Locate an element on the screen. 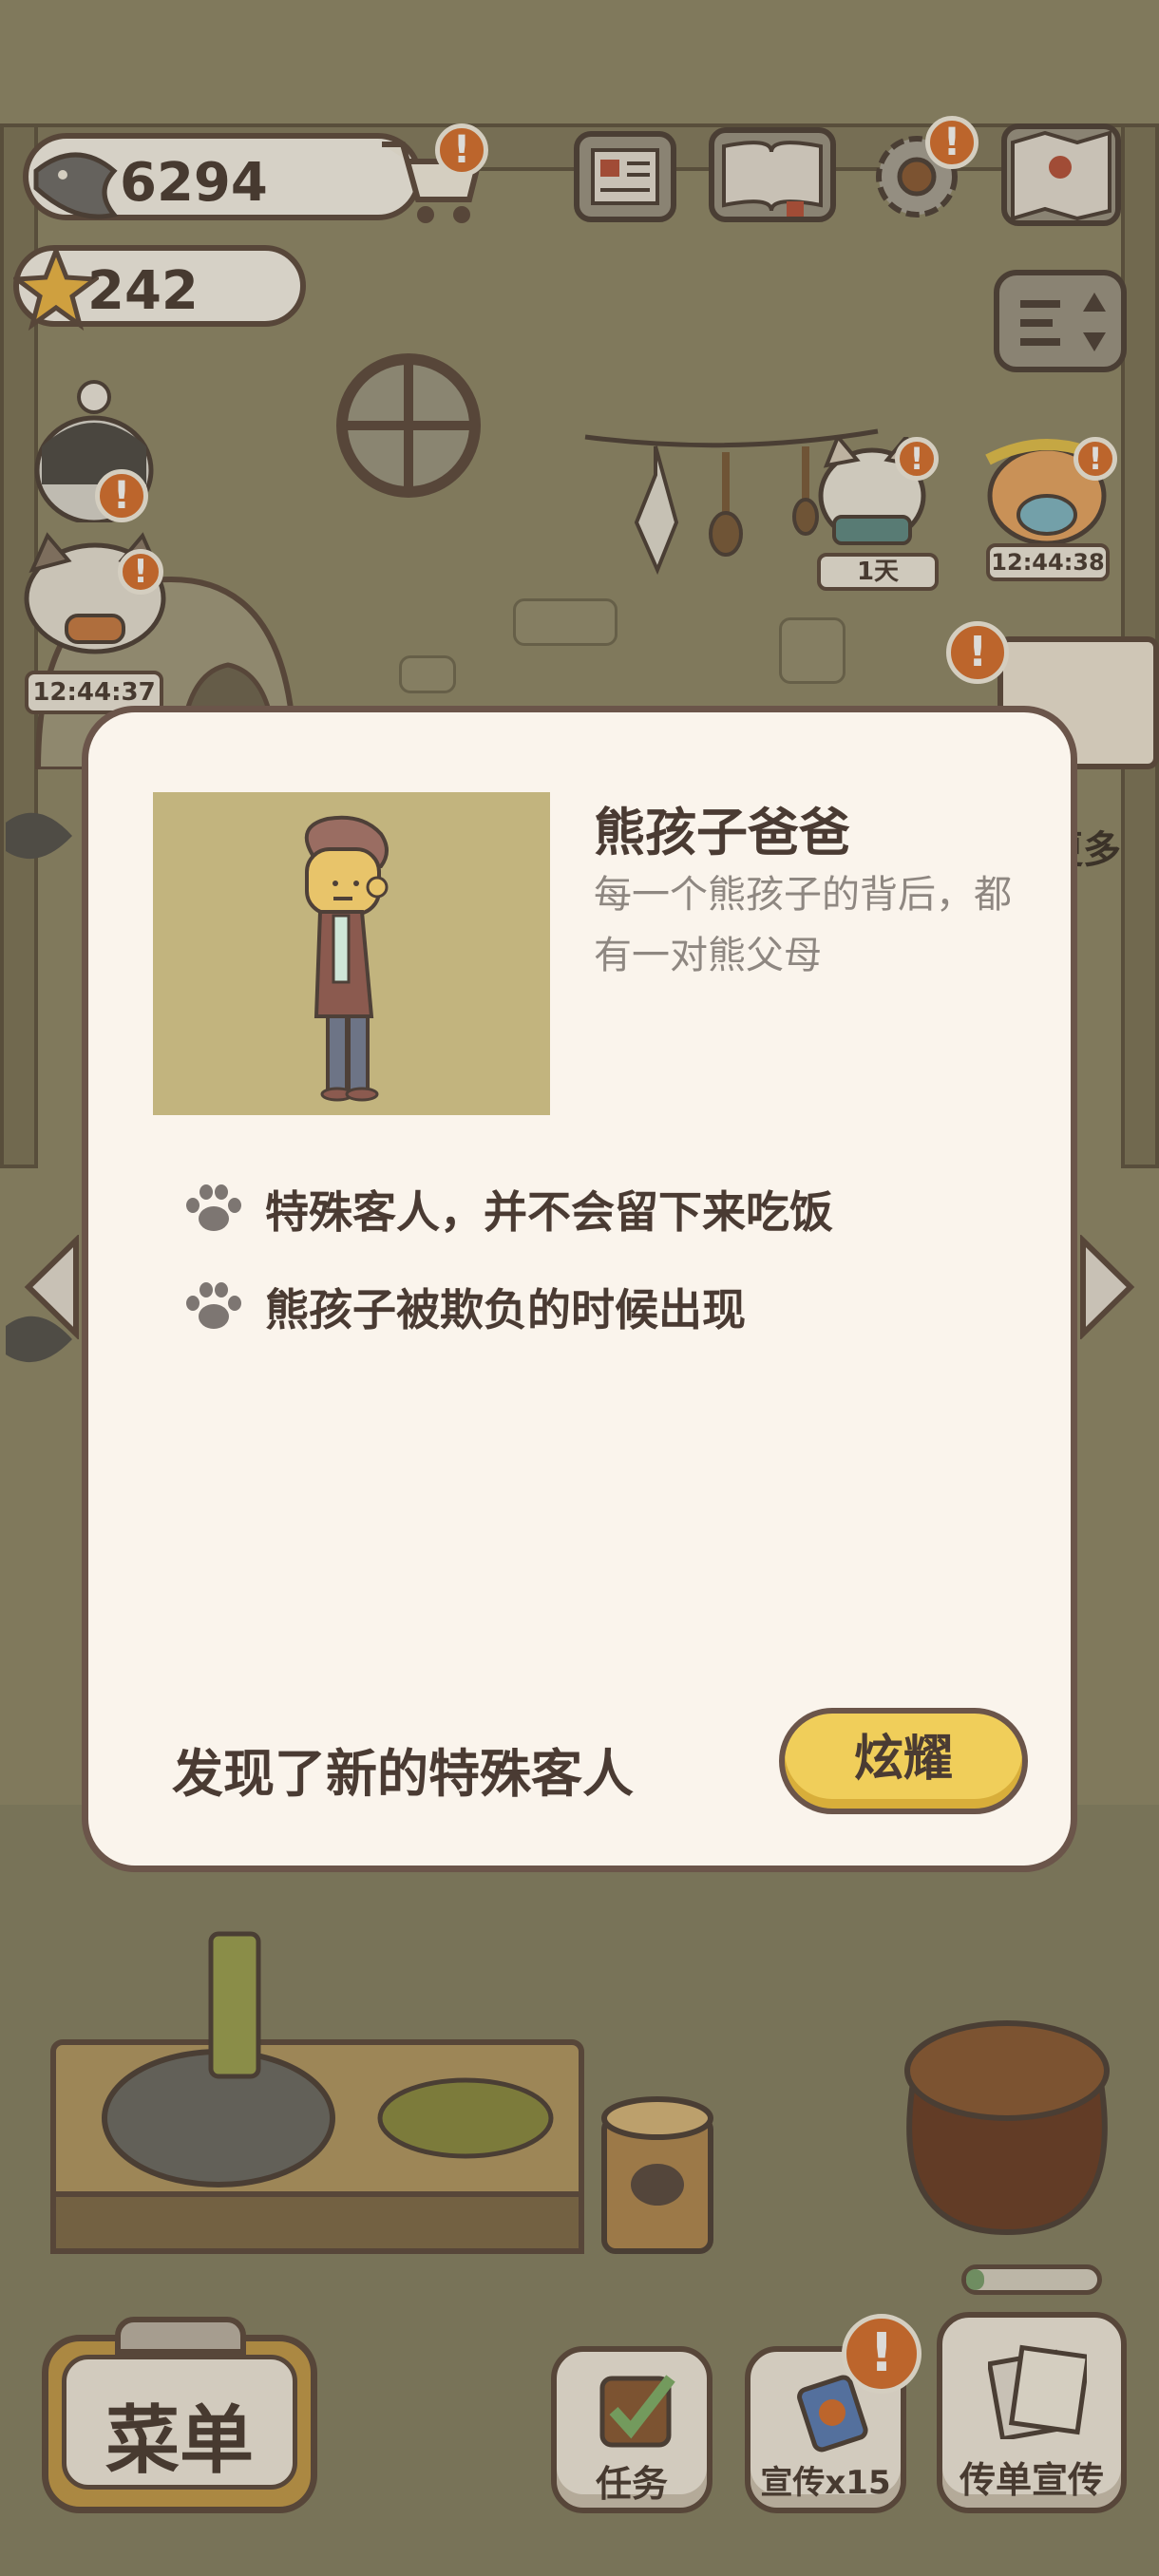 The image size is (1159, 2576). trait-item: 特殊客人，并不会留下来吃饭 is located at coordinates (508, 1209).